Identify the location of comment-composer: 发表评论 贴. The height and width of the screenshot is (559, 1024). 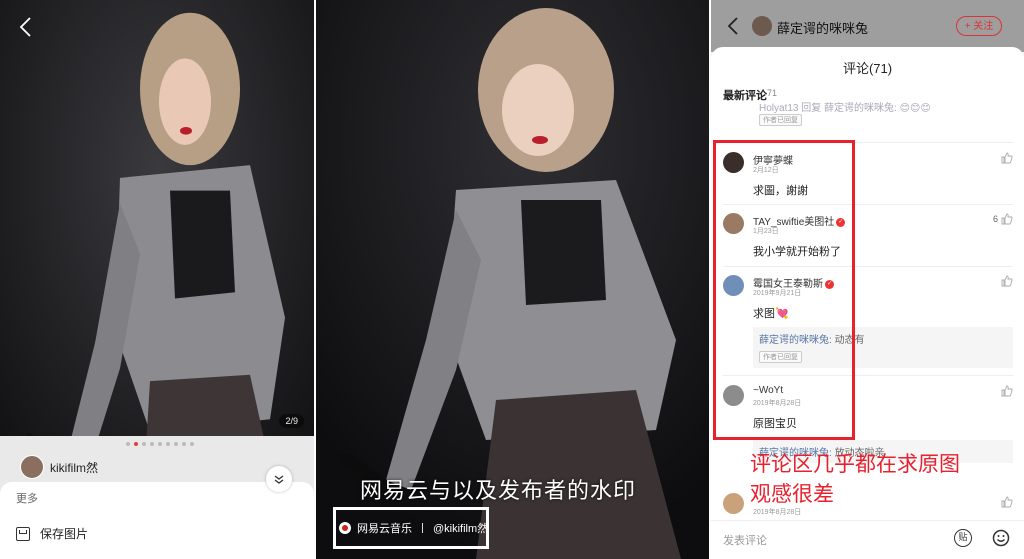
(867, 539).